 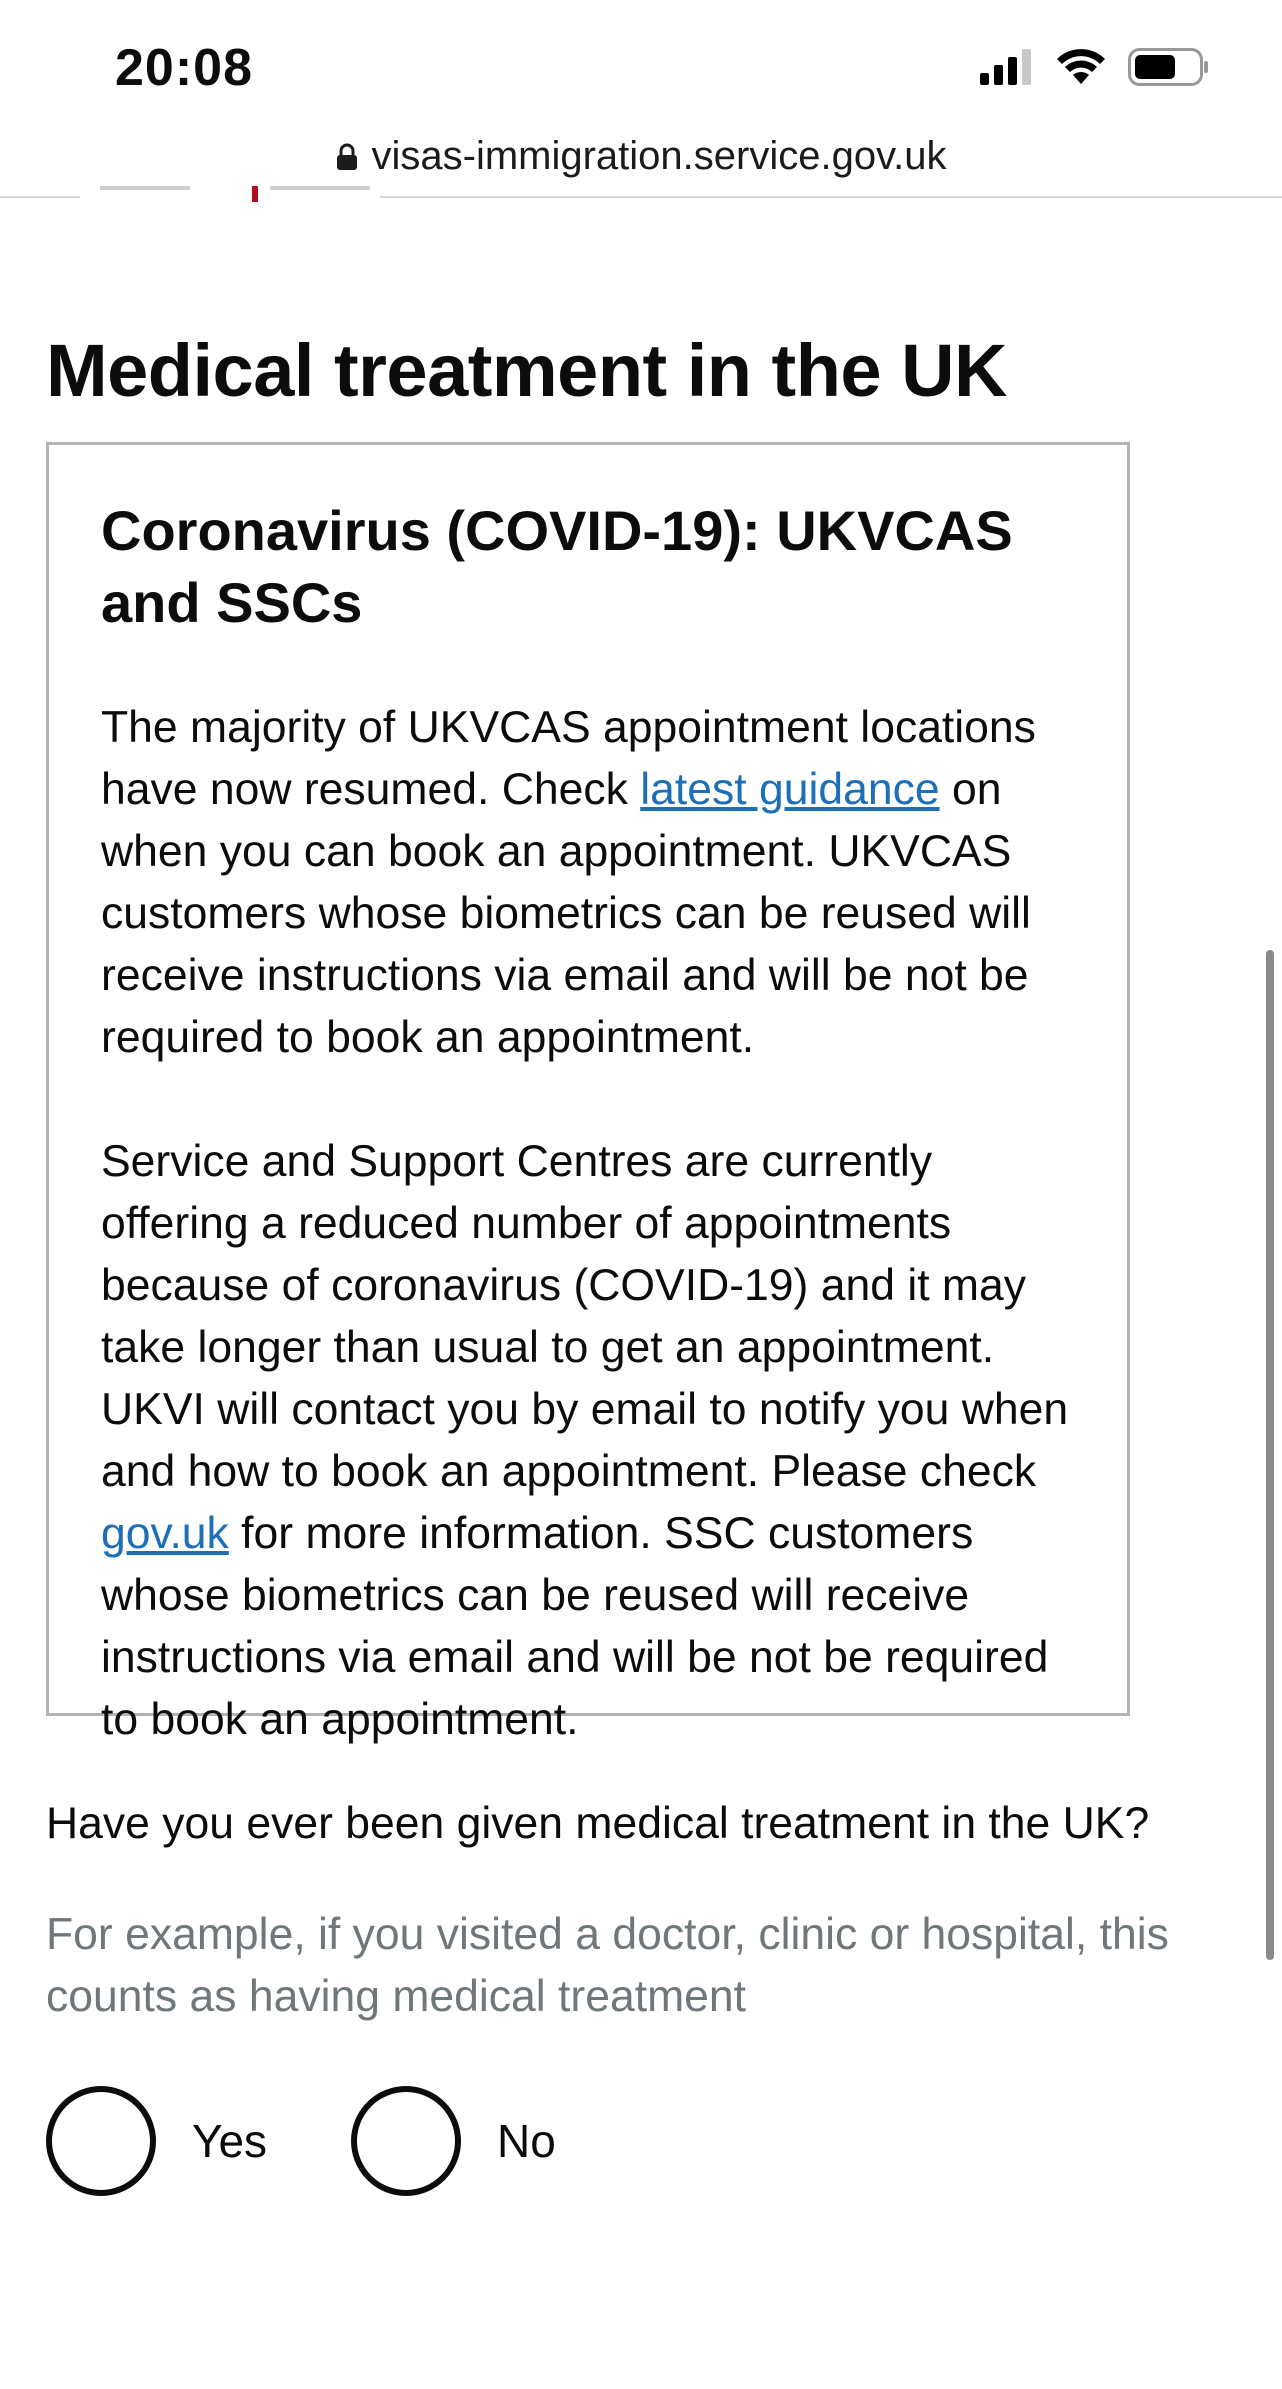 I want to click on radio-no: No, so click(x=453, y=2141).